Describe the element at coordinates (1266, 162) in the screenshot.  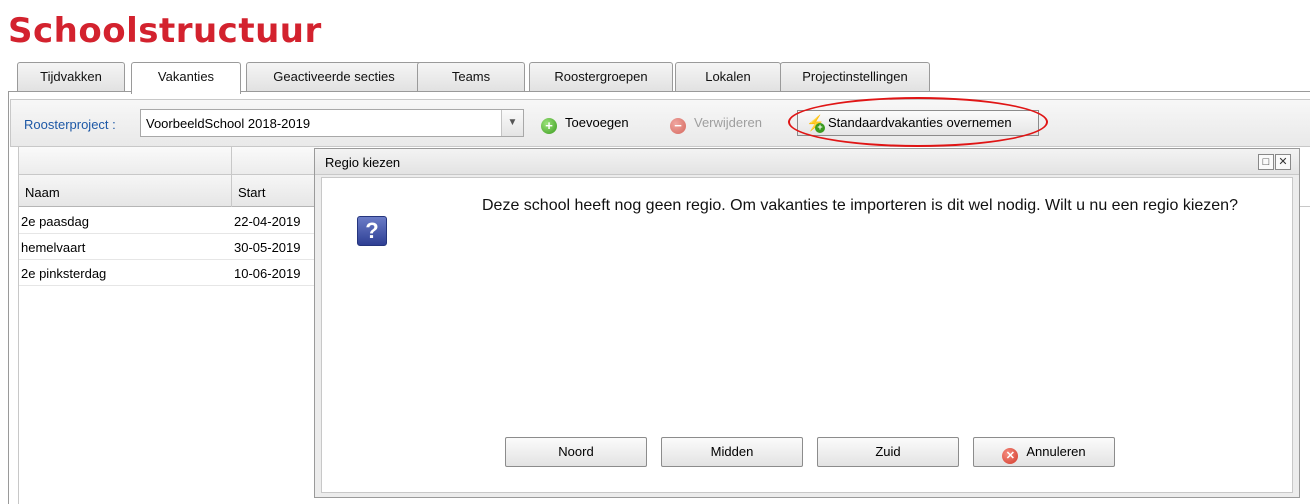
I see `maximize-icon: □` at that location.